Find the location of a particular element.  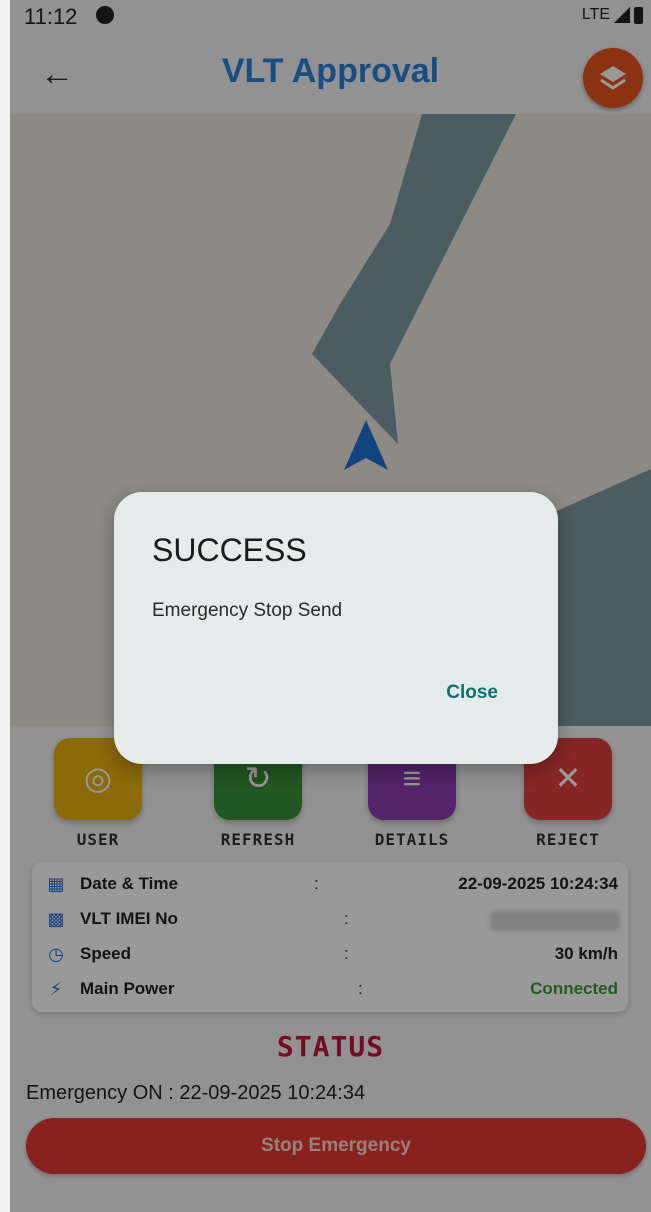

dialog-message: Emergency Stop Send is located at coordinates (247, 610).